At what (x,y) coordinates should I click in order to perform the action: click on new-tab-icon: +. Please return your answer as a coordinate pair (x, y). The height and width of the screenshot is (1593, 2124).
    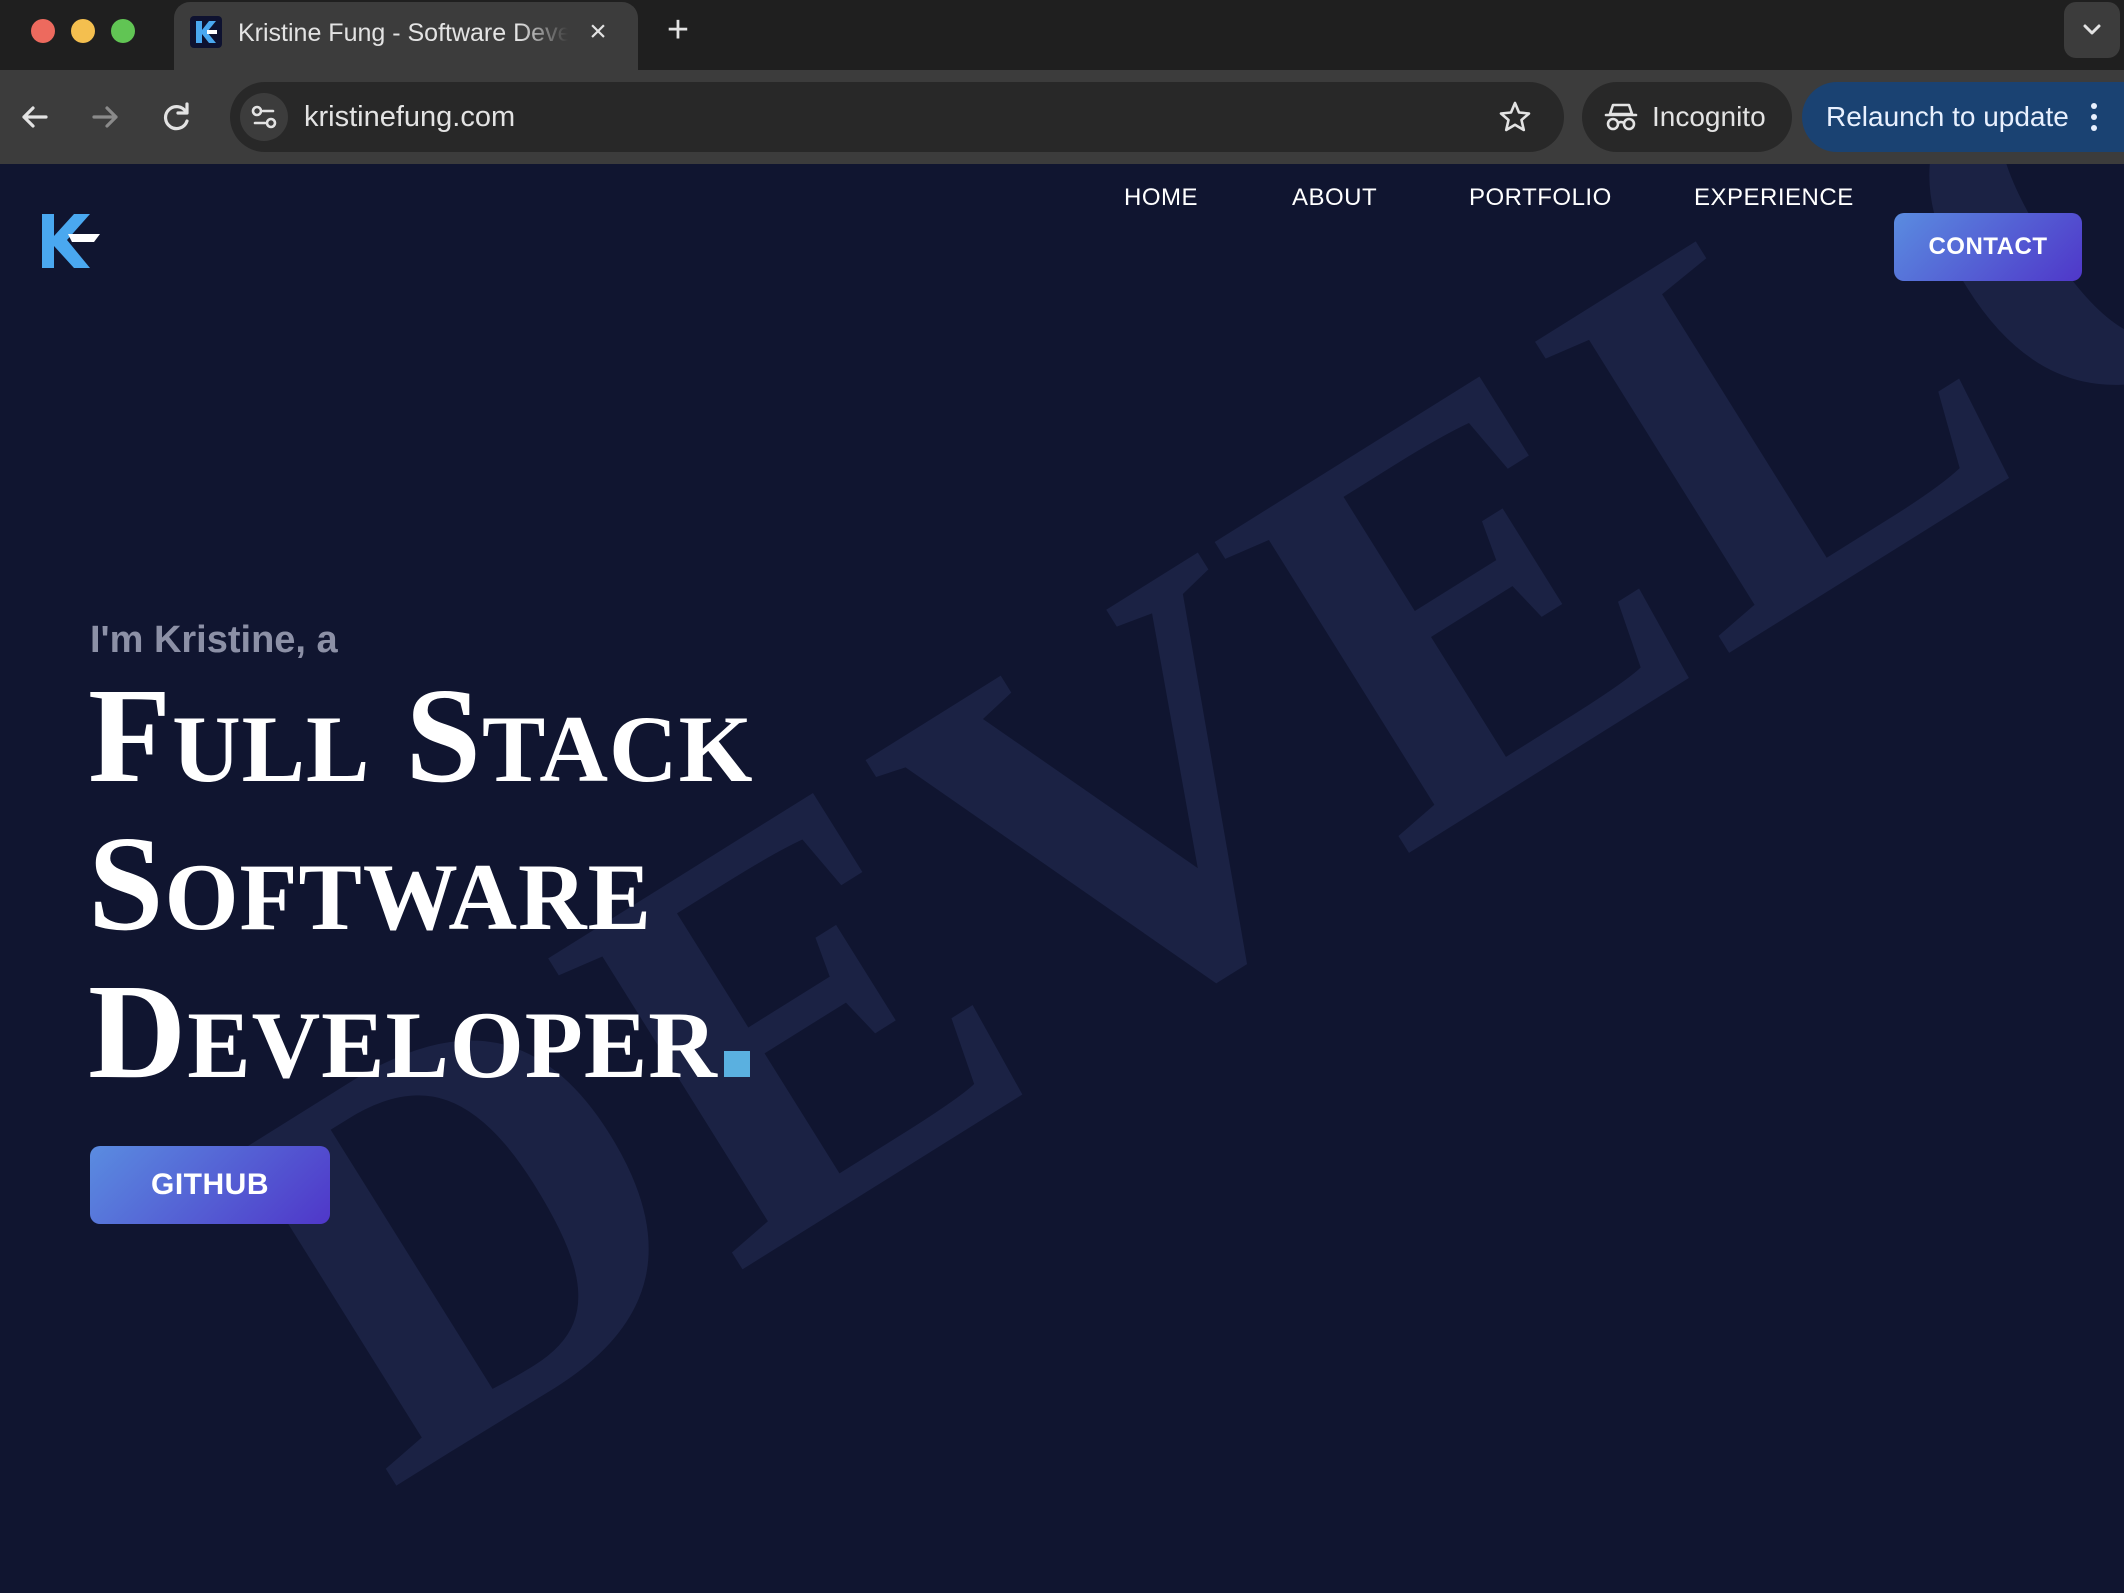
    Looking at the image, I should click on (678, 30).